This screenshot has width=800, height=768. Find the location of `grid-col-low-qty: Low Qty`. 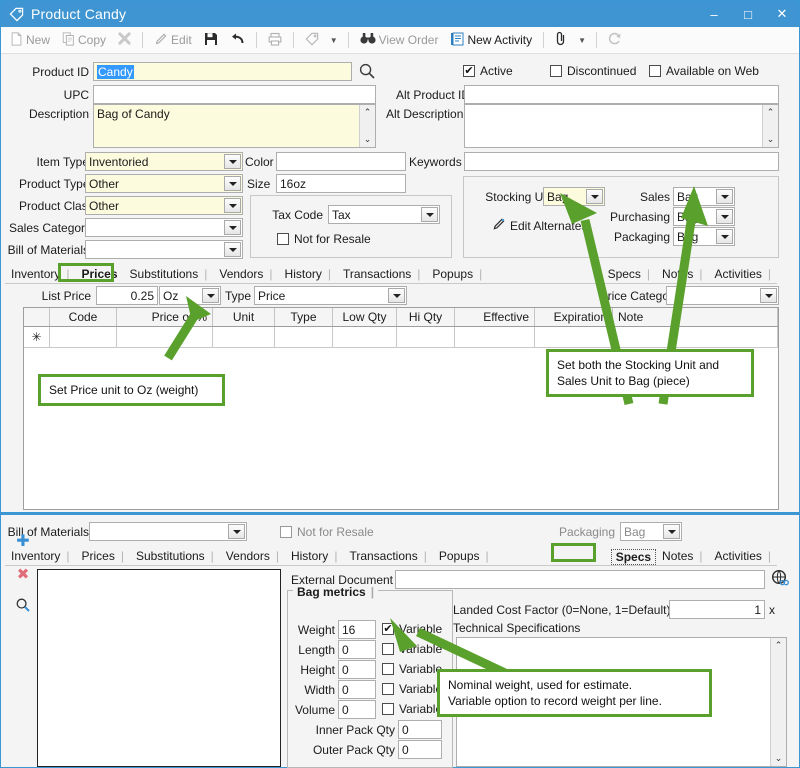

grid-col-low-qty: Low Qty is located at coordinates (365, 317).